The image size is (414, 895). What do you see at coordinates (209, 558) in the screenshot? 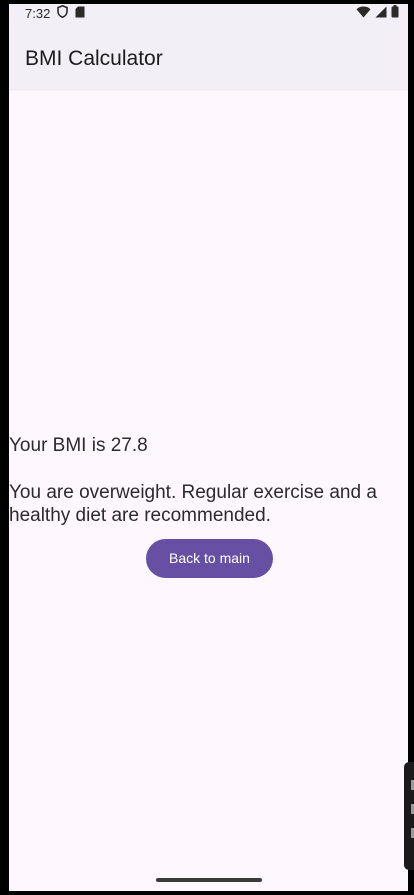
I see `back-to-main-button: Back to main` at bounding box center [209, 558].